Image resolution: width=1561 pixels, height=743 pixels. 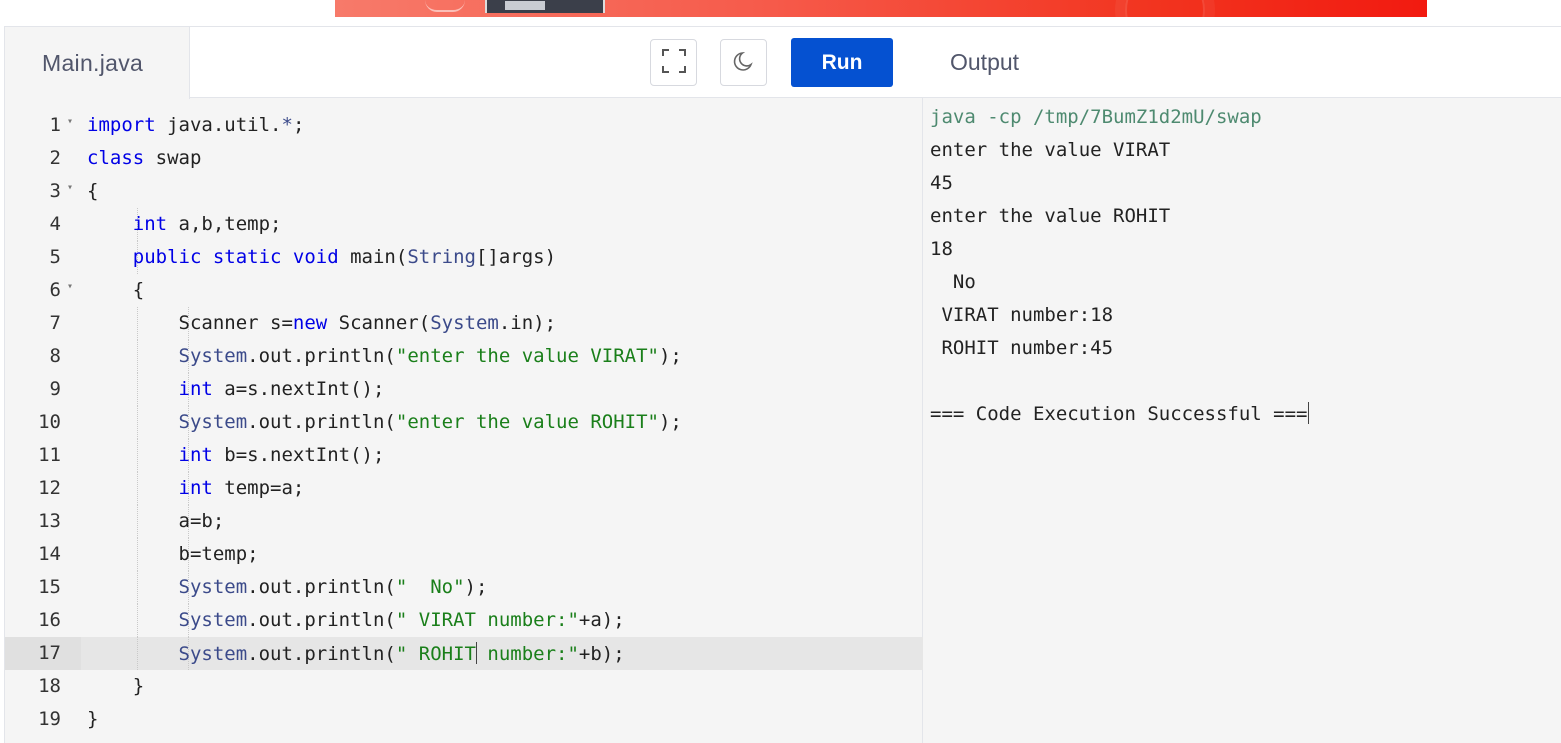 I want to click on run-button: Run, so click(x=842, y=62).